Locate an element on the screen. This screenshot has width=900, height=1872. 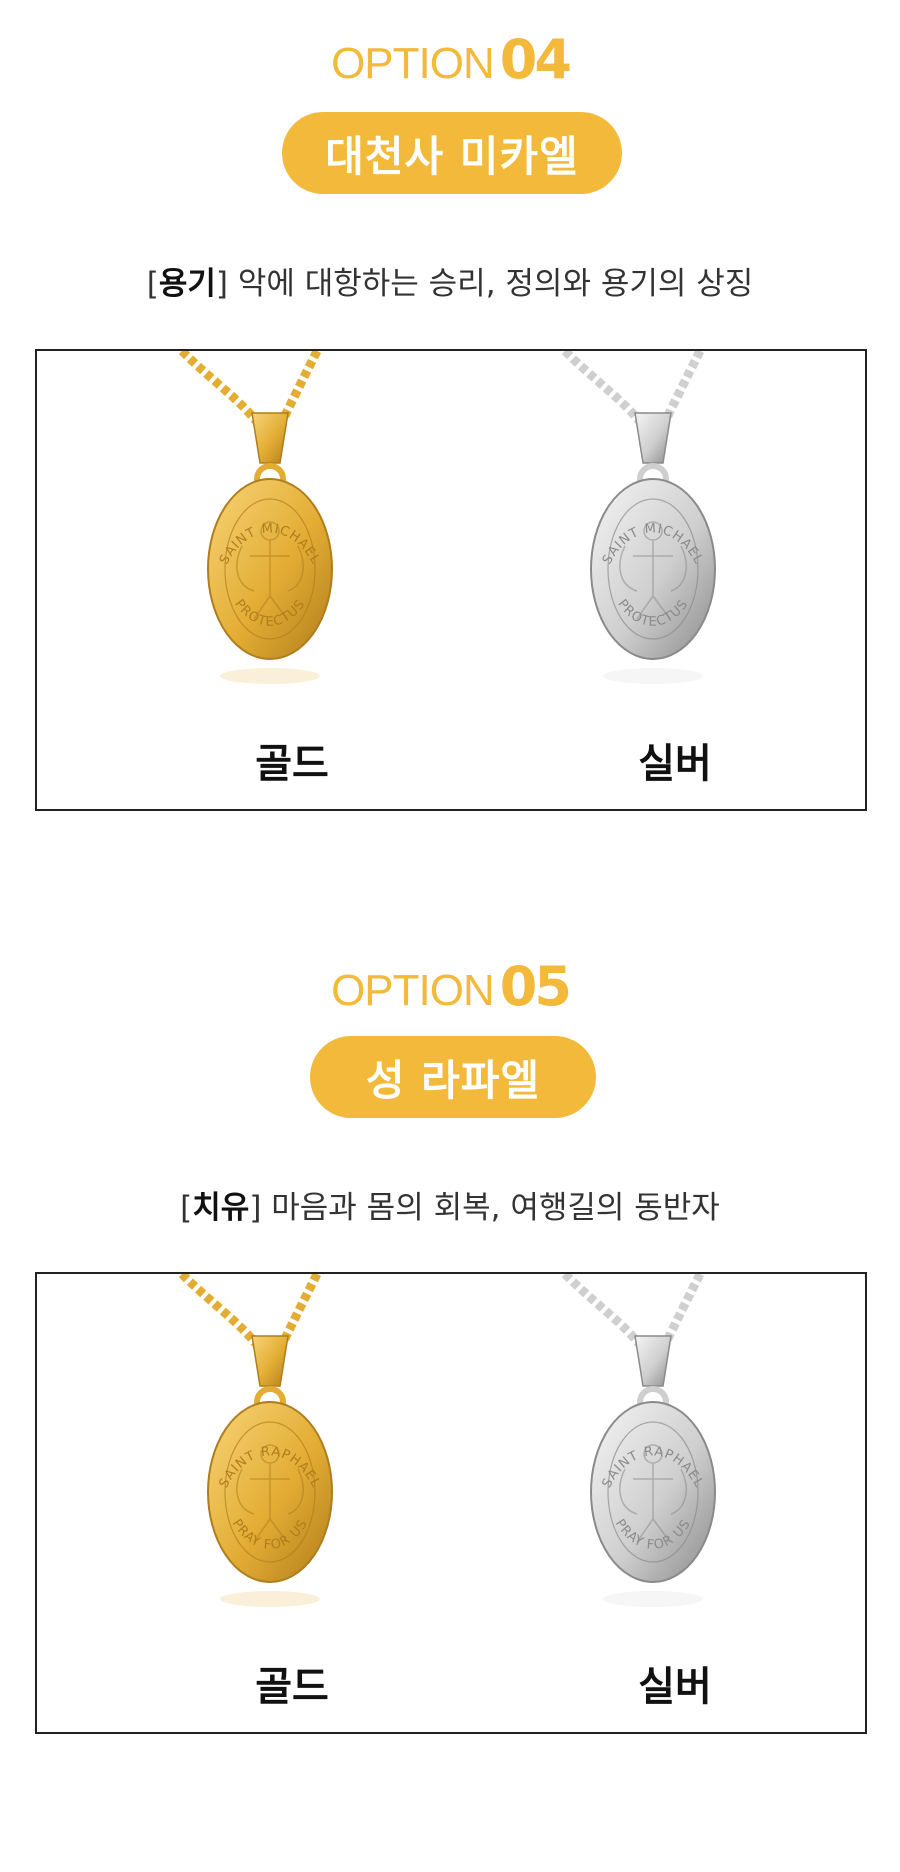
option-heading-05: OPTION 05 is located at coordinates (450, 986).